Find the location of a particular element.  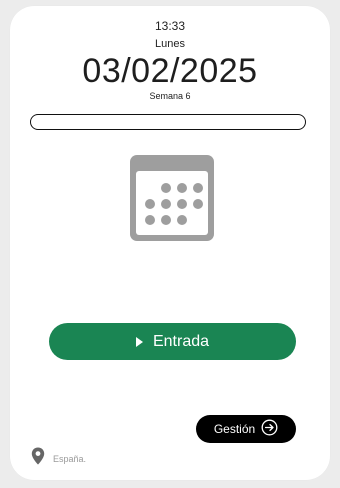

progress-bar is located at coordinates (168, 122).